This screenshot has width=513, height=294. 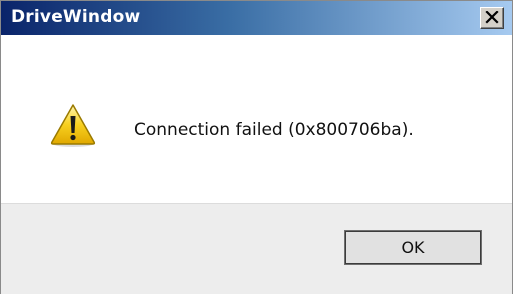 I want to click on warning-icon, so click(x=73, y=125).